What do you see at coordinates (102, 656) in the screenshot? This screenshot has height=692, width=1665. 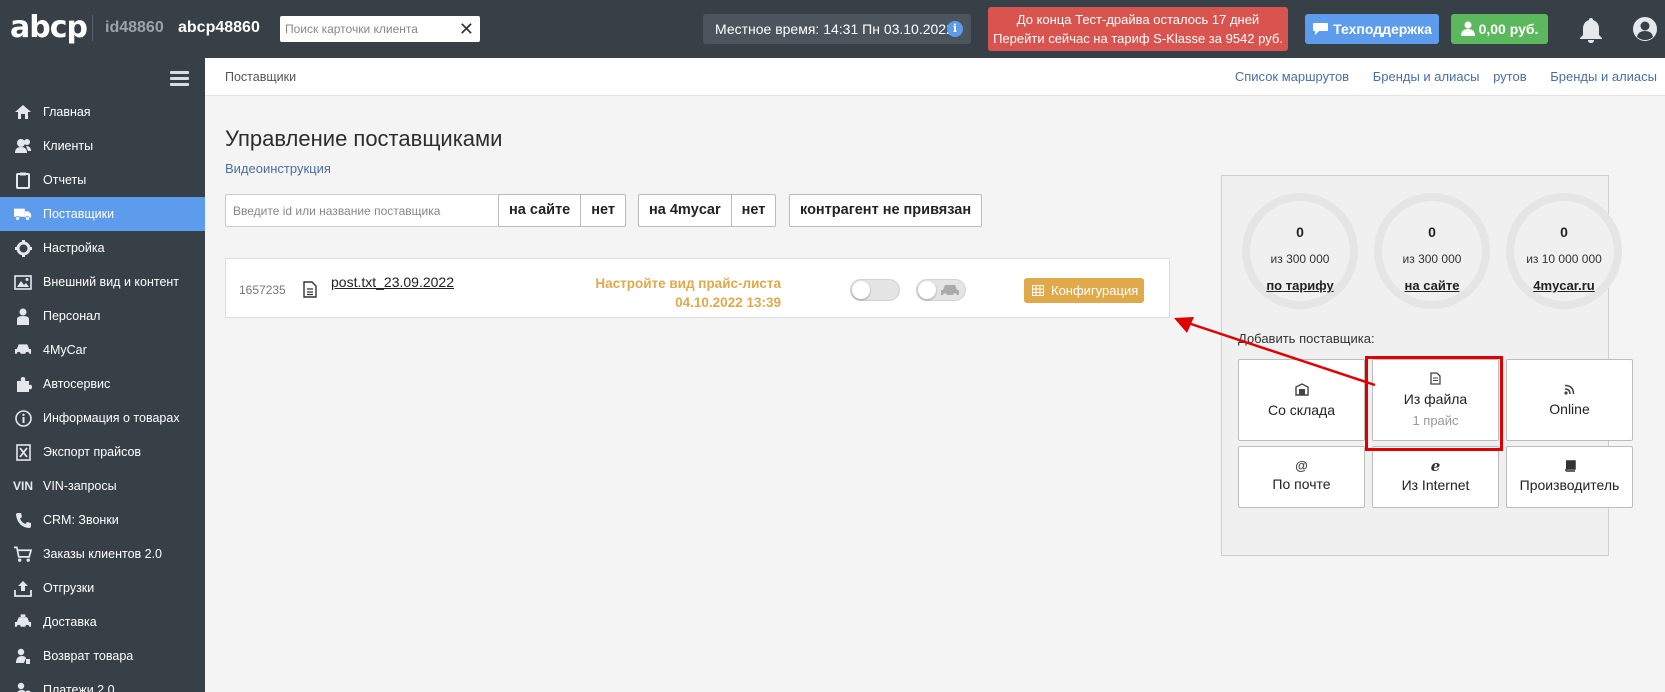 I see `sidebar-item-returns: Возврат товара` at bounding box center [102, 656].